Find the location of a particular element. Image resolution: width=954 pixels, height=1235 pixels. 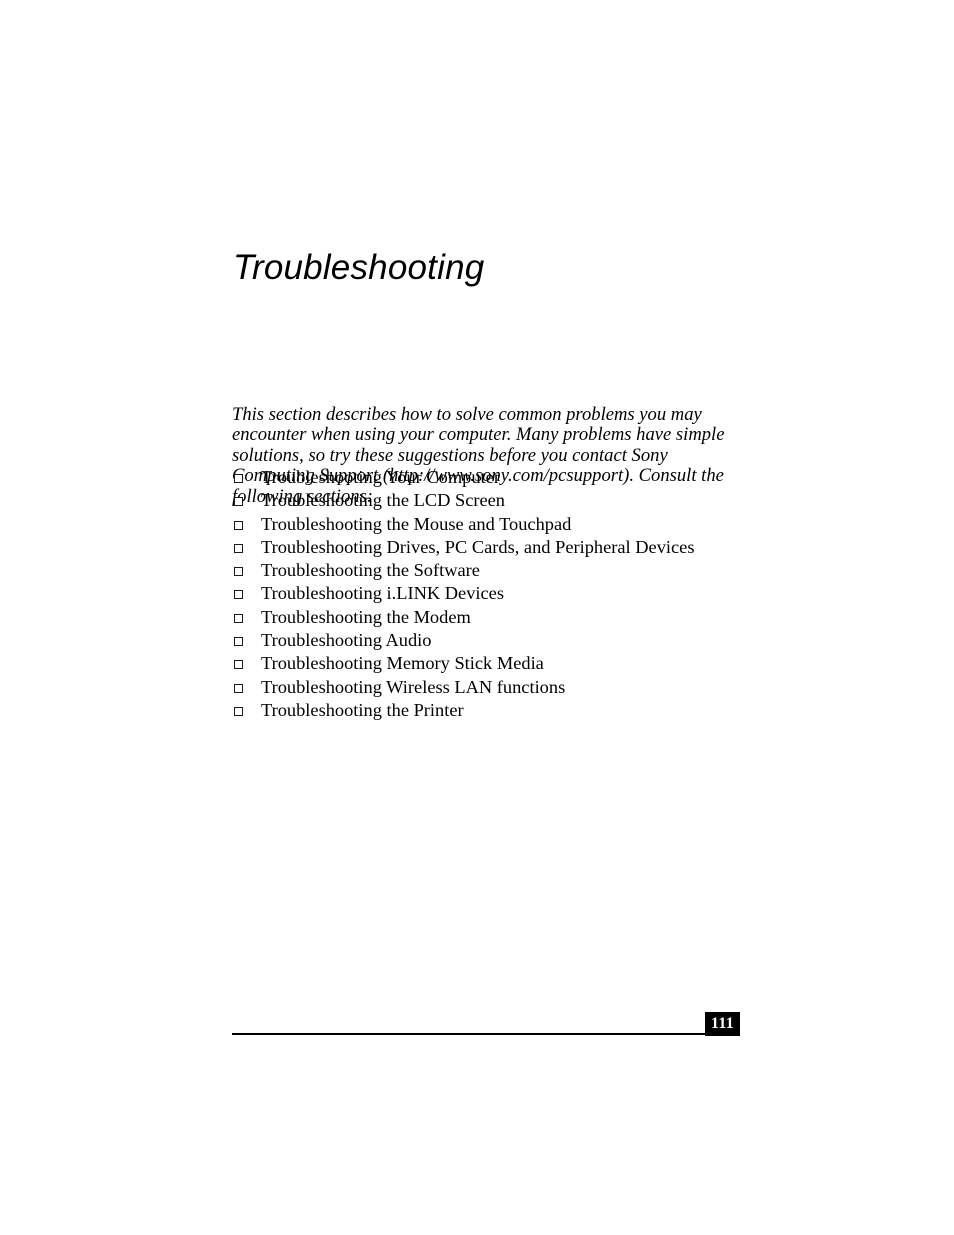

list-item-label: Troubleshooting the LCD Screen is located at coordinates (383, 500).